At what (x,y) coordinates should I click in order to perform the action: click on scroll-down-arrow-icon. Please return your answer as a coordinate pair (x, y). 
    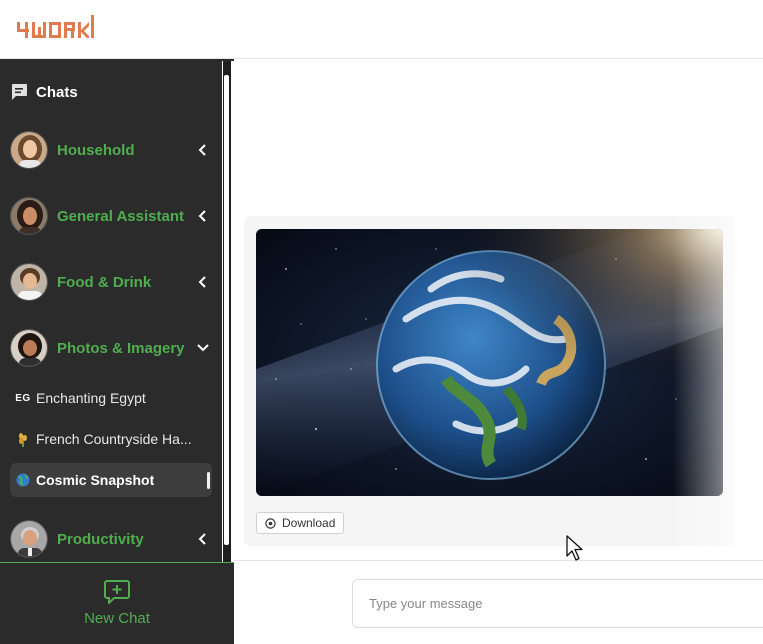
    Looking at the image, I should click on (227, 558).